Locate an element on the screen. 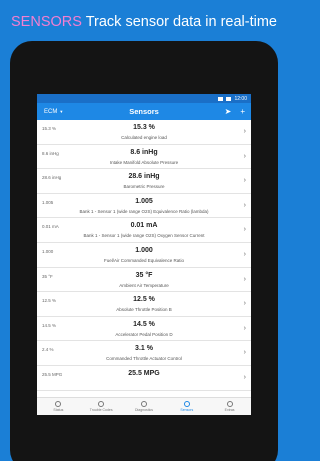 The image size is (320, 461). sensors-icon is located at coordinates (186, 404).